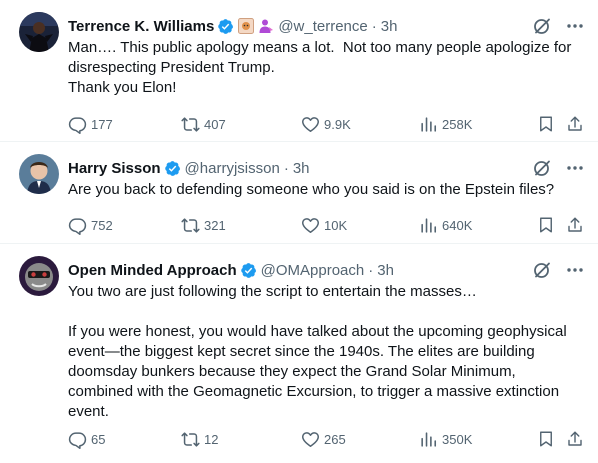  I want to click on action-bar: 752 321 10K 640K, so click(326, 225).